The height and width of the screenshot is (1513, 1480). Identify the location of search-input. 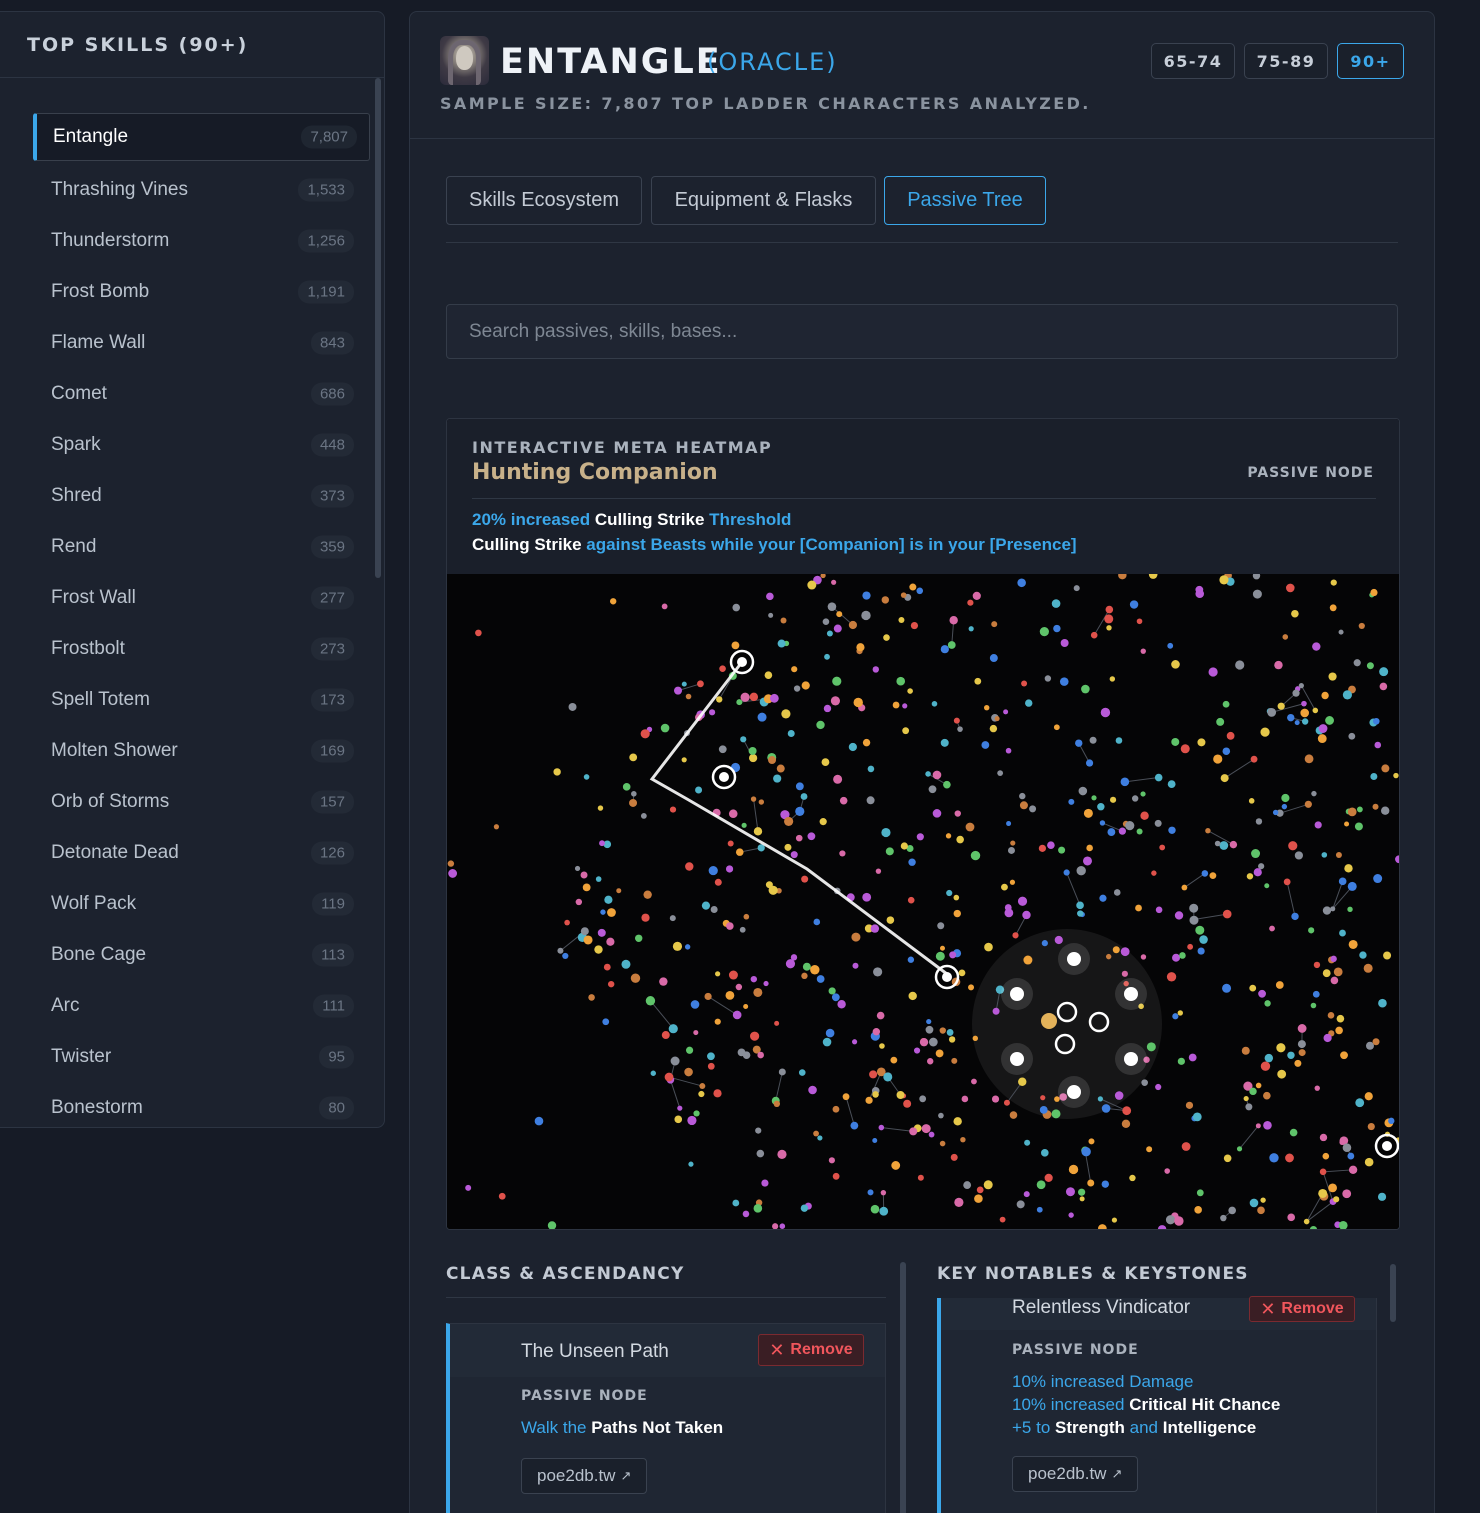
(922, 331).